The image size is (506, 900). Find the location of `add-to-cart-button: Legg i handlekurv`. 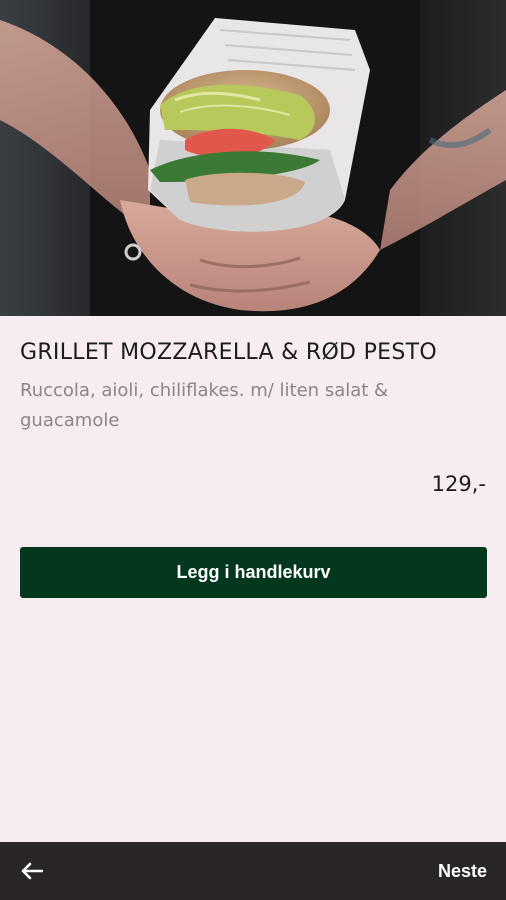

add-to-cart-button: Legg i handlekurv is located at coordinates (253, 572).